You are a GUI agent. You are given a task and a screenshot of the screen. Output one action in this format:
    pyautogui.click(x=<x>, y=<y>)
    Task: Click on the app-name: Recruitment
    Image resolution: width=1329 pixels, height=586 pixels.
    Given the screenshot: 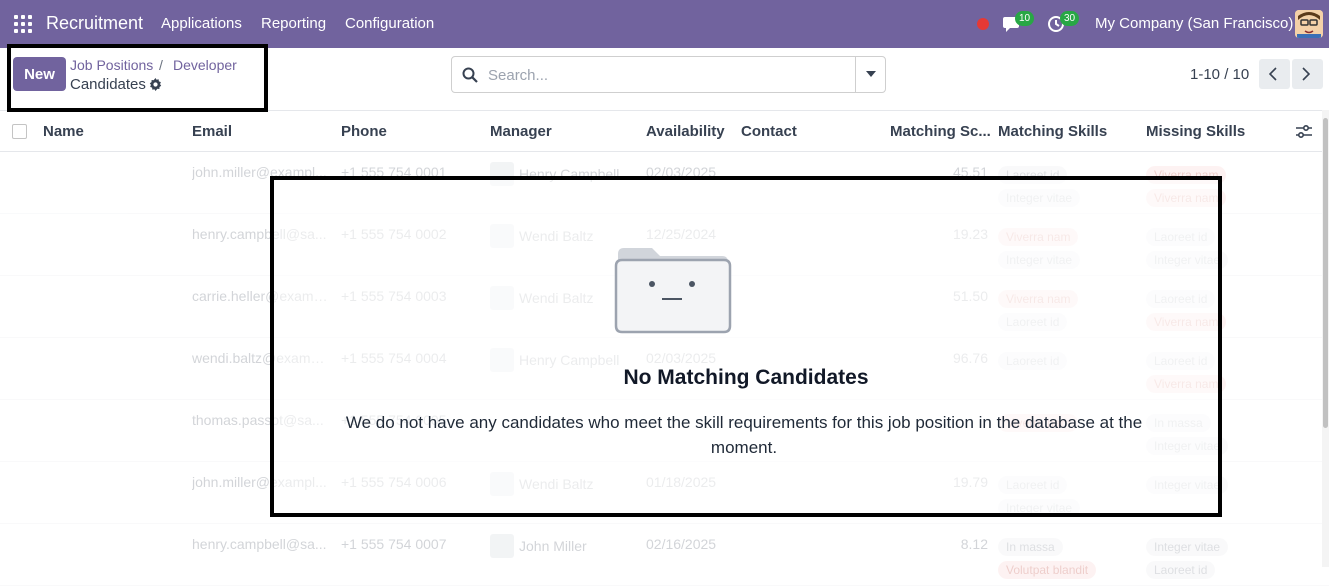 What is the action you would take?
    pyautogui.click(x=94, y=23)
    